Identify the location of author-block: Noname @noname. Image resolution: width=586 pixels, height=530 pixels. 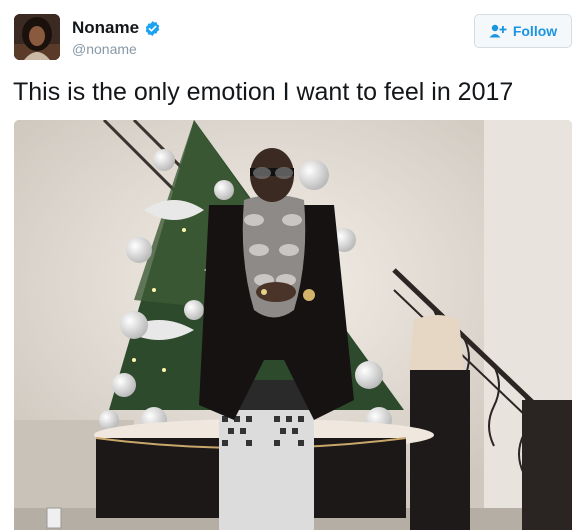
(116, 38).